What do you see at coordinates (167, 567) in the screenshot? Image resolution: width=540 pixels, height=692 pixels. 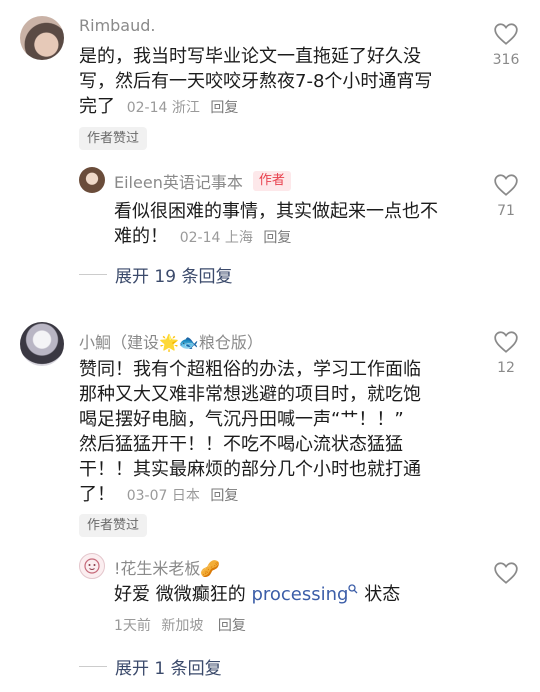 I see `reply-author-name: !花生米老板🥜` at bounding box center [167, 567].